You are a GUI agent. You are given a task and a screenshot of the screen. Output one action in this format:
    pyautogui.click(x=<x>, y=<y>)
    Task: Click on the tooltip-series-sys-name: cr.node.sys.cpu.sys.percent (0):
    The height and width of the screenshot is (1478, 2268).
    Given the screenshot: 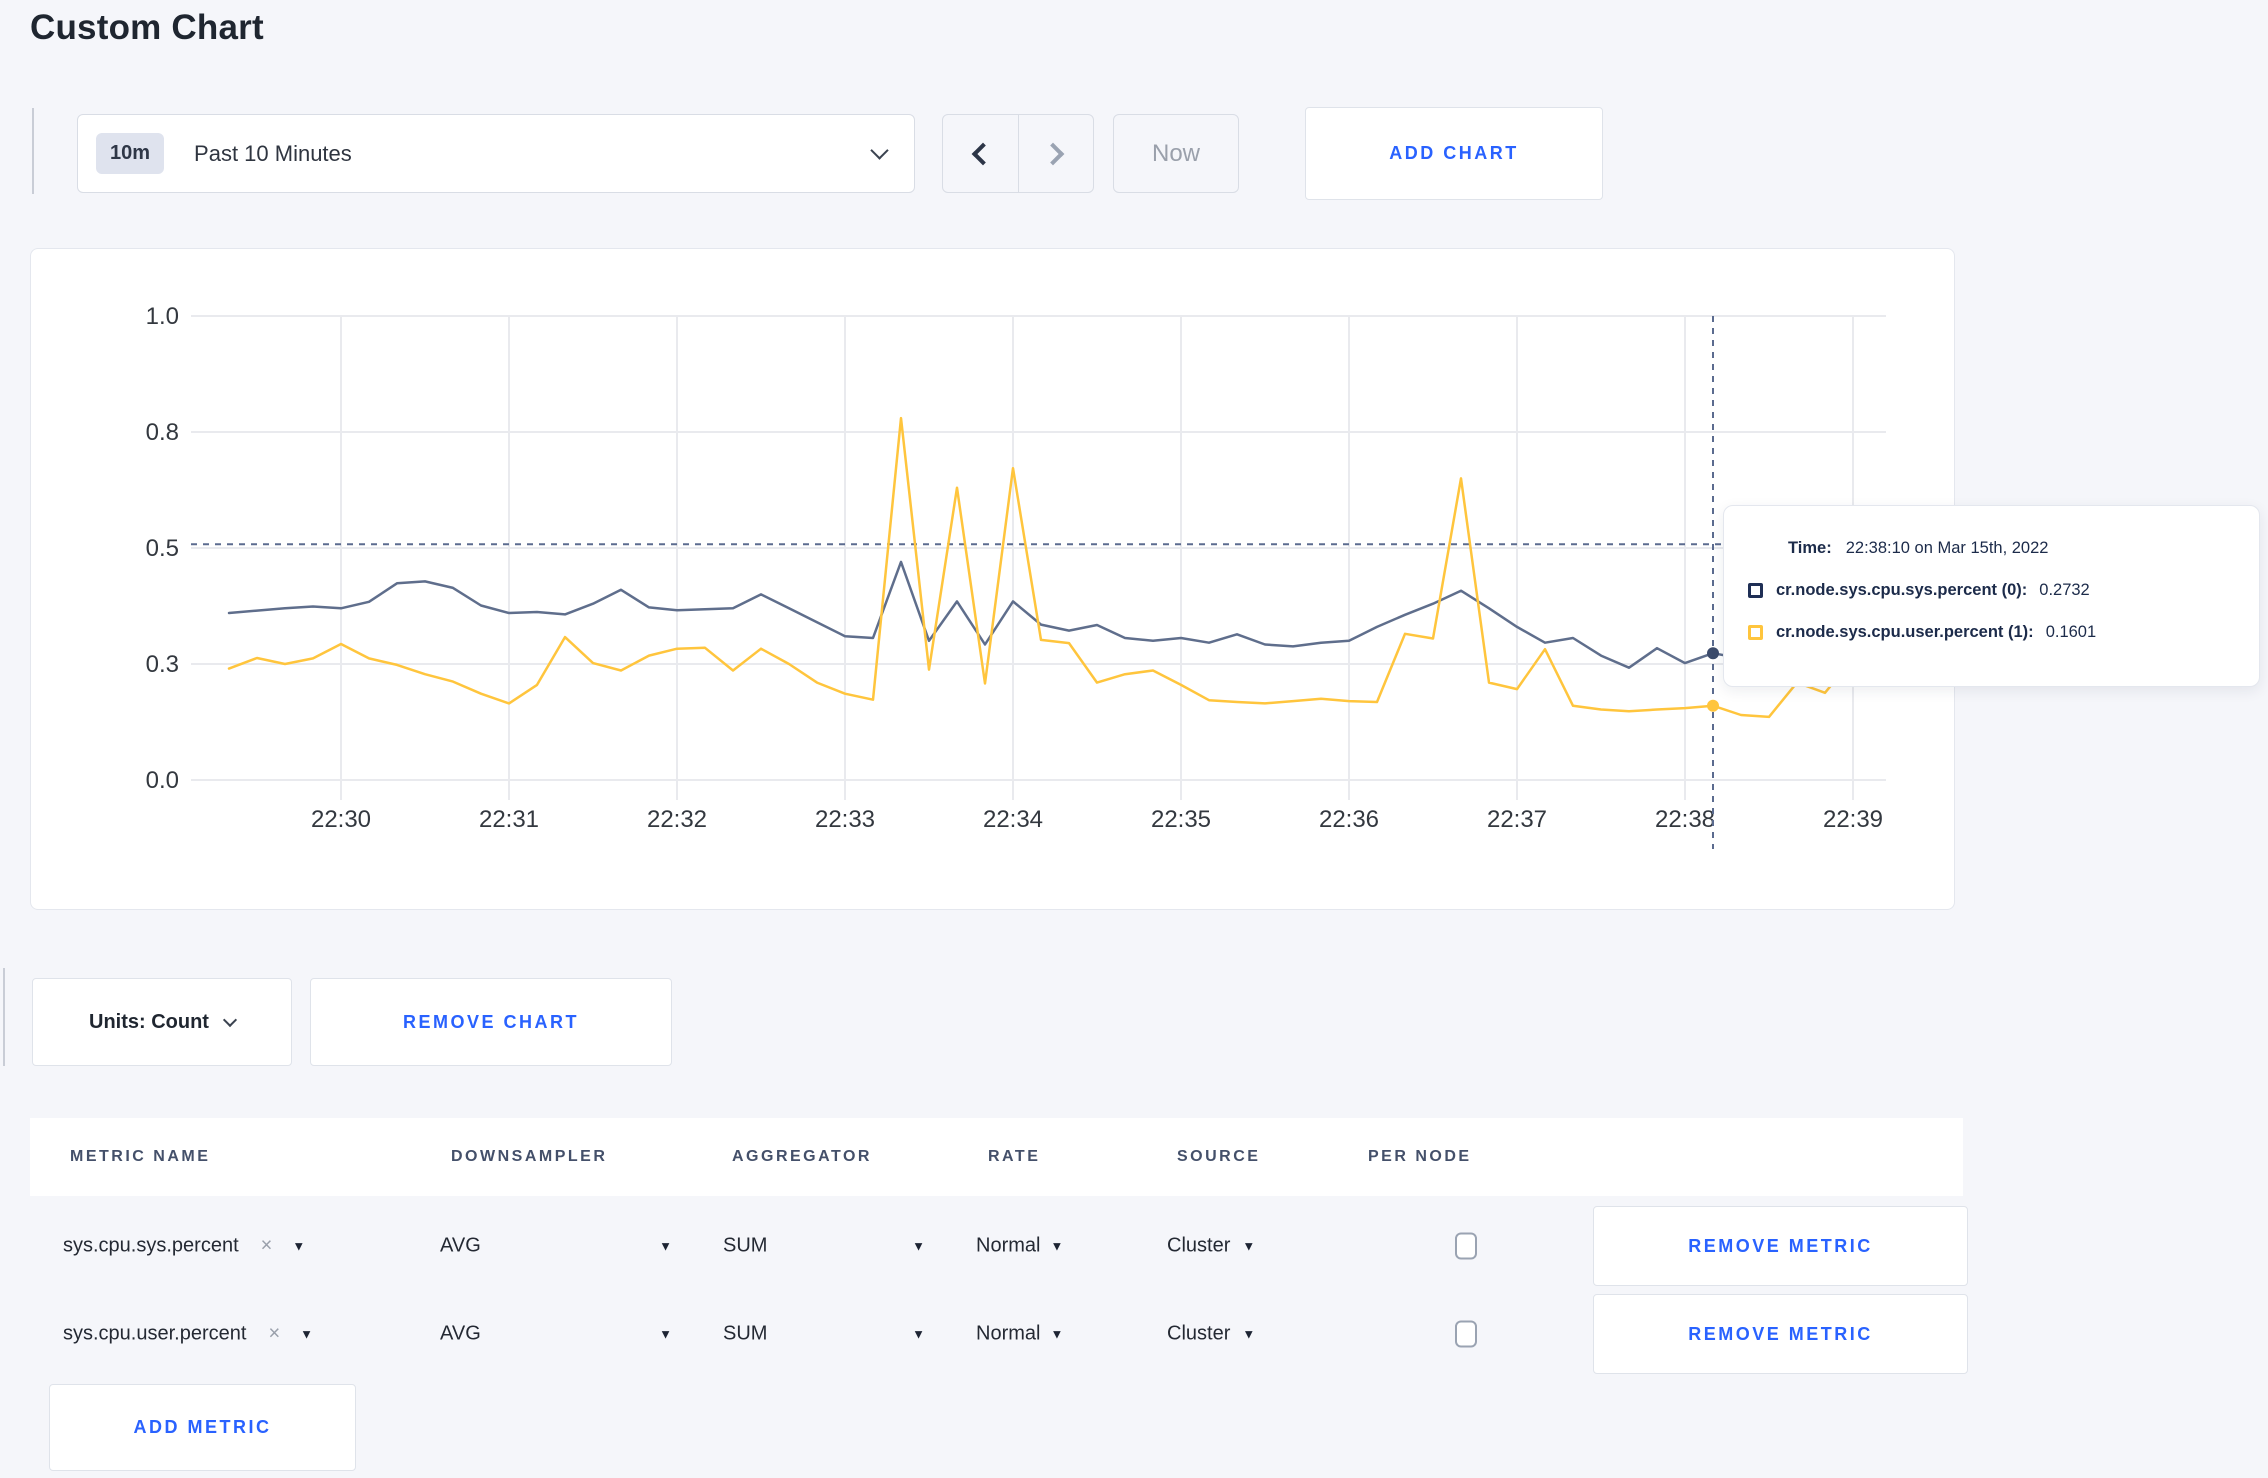 What is the action you would take?
    pyautogui.click(x=1902, y=589)
    